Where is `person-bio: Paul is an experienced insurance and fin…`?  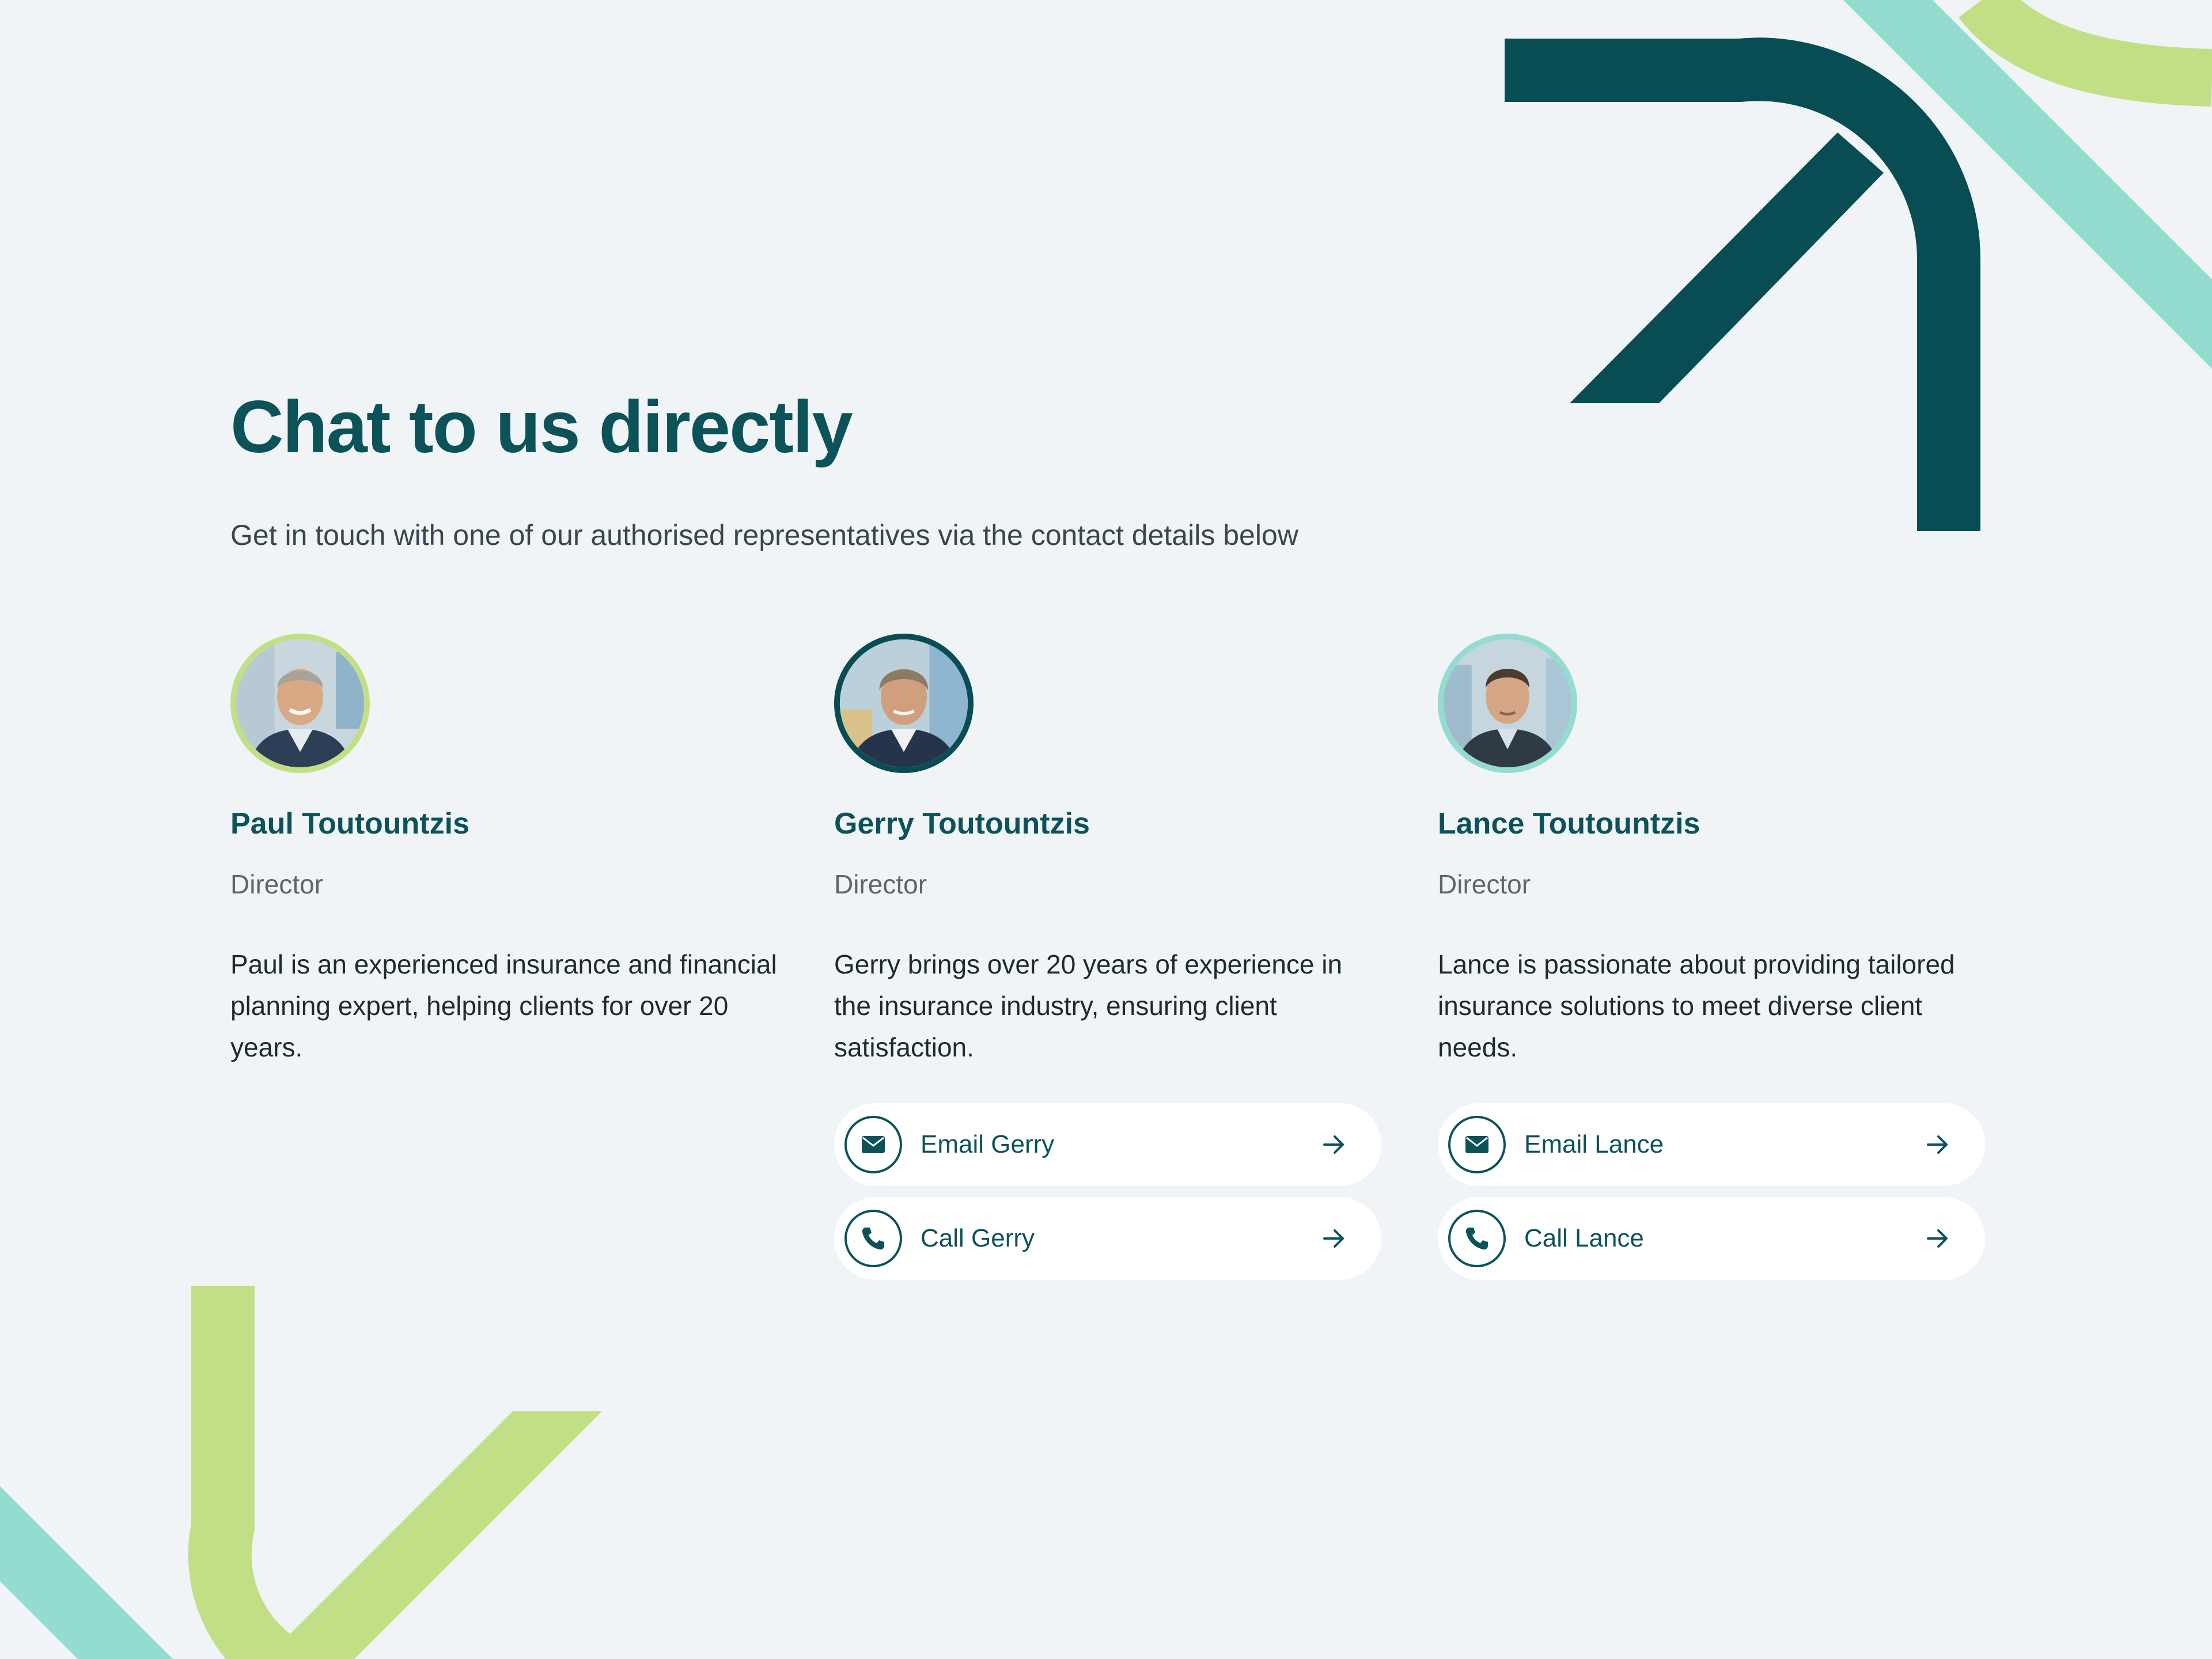
person-bio: Paul is an experienced insurance and fin… is located at coordinates (503, 1005).